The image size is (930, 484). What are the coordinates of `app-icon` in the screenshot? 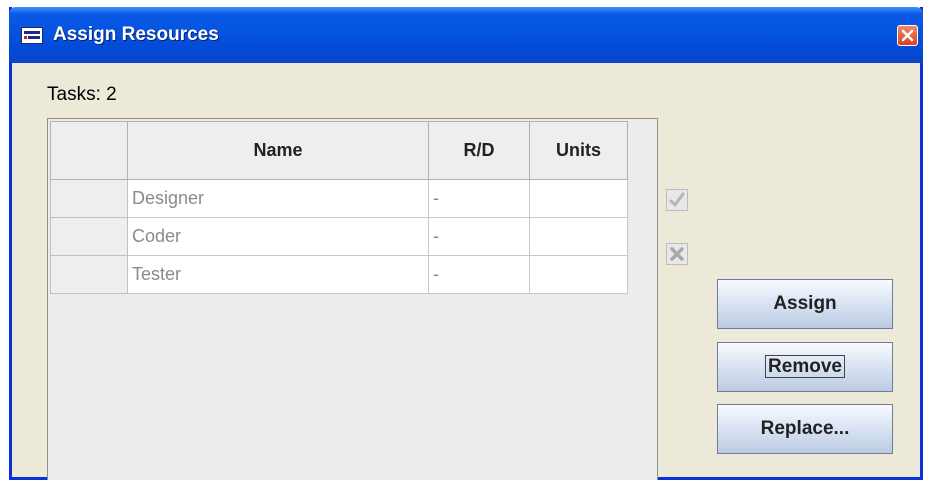 It's located at (32, 35).